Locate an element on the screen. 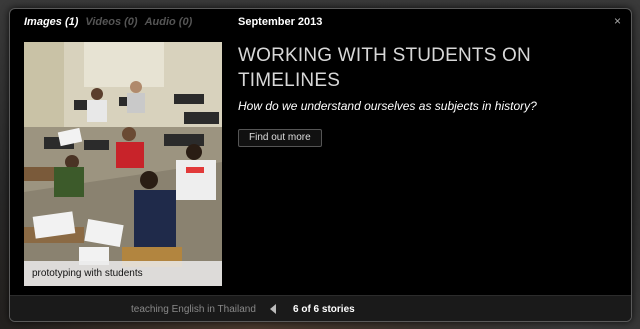 The image size is (640, 329). story-counter: 6 of 6 stories is located at coordinates (324, 309).